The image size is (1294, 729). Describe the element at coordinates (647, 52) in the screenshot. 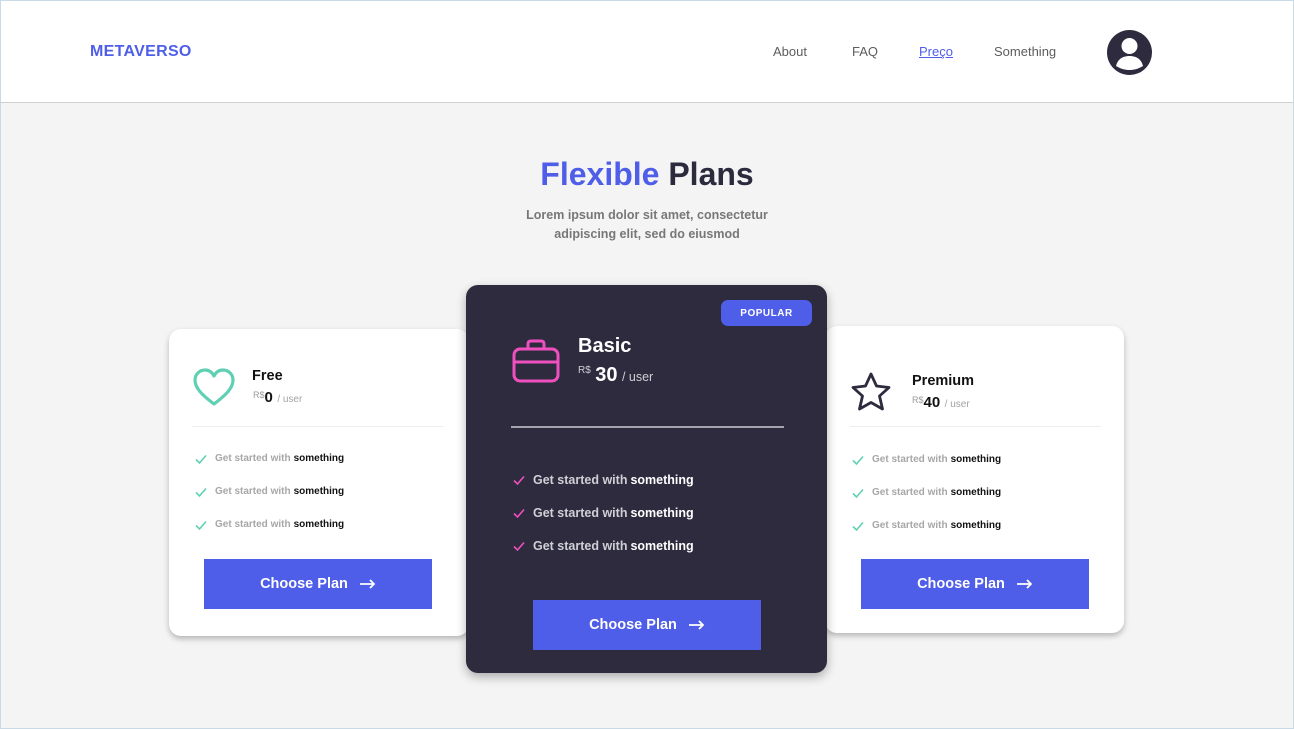

I see `top-navbar: METAVERSO About FAQ Preço Something` at that location.